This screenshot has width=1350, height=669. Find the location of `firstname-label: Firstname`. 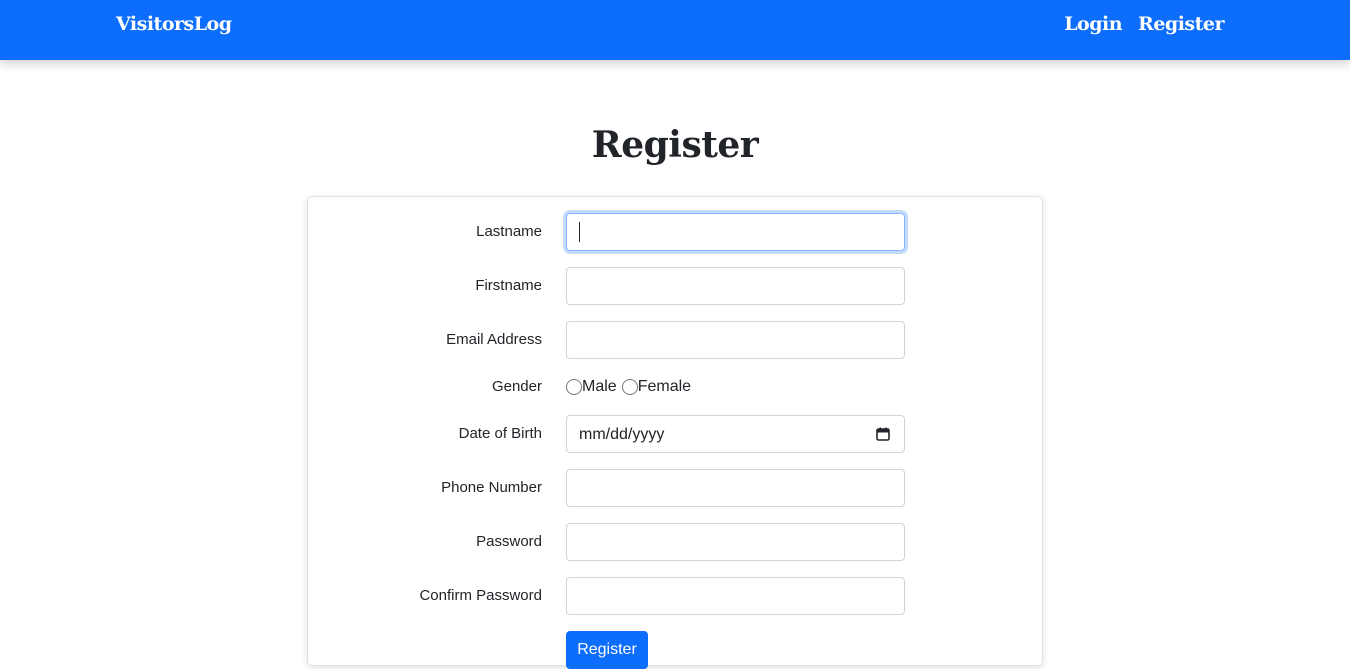

firstname-label: Firstname is located at coordinates (508, 285).